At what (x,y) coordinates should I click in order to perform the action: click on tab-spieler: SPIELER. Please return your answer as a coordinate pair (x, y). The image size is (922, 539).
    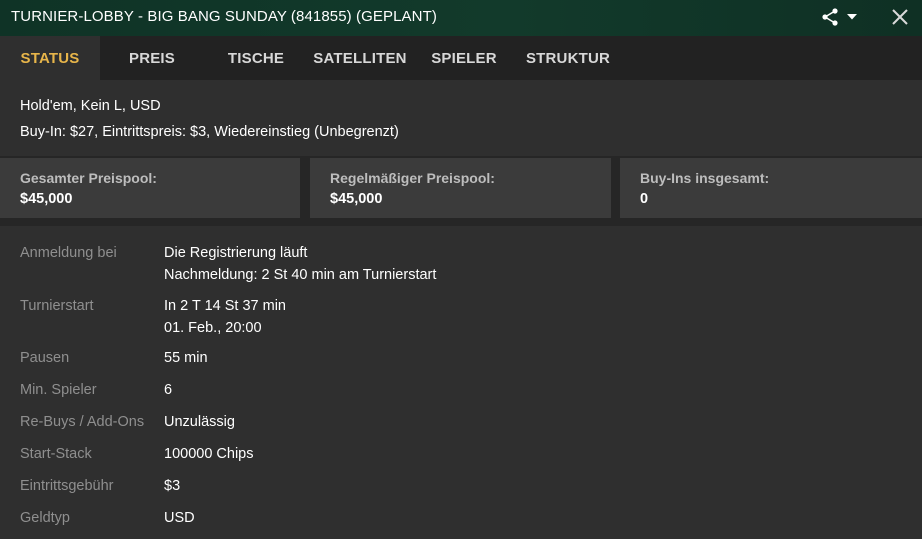
    Looking at the image, I should click on (464, 58).